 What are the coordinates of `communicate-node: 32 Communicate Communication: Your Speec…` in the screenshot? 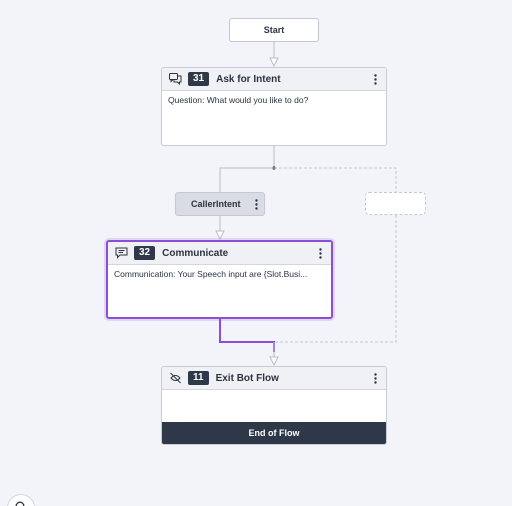 It's located at (219, 279).